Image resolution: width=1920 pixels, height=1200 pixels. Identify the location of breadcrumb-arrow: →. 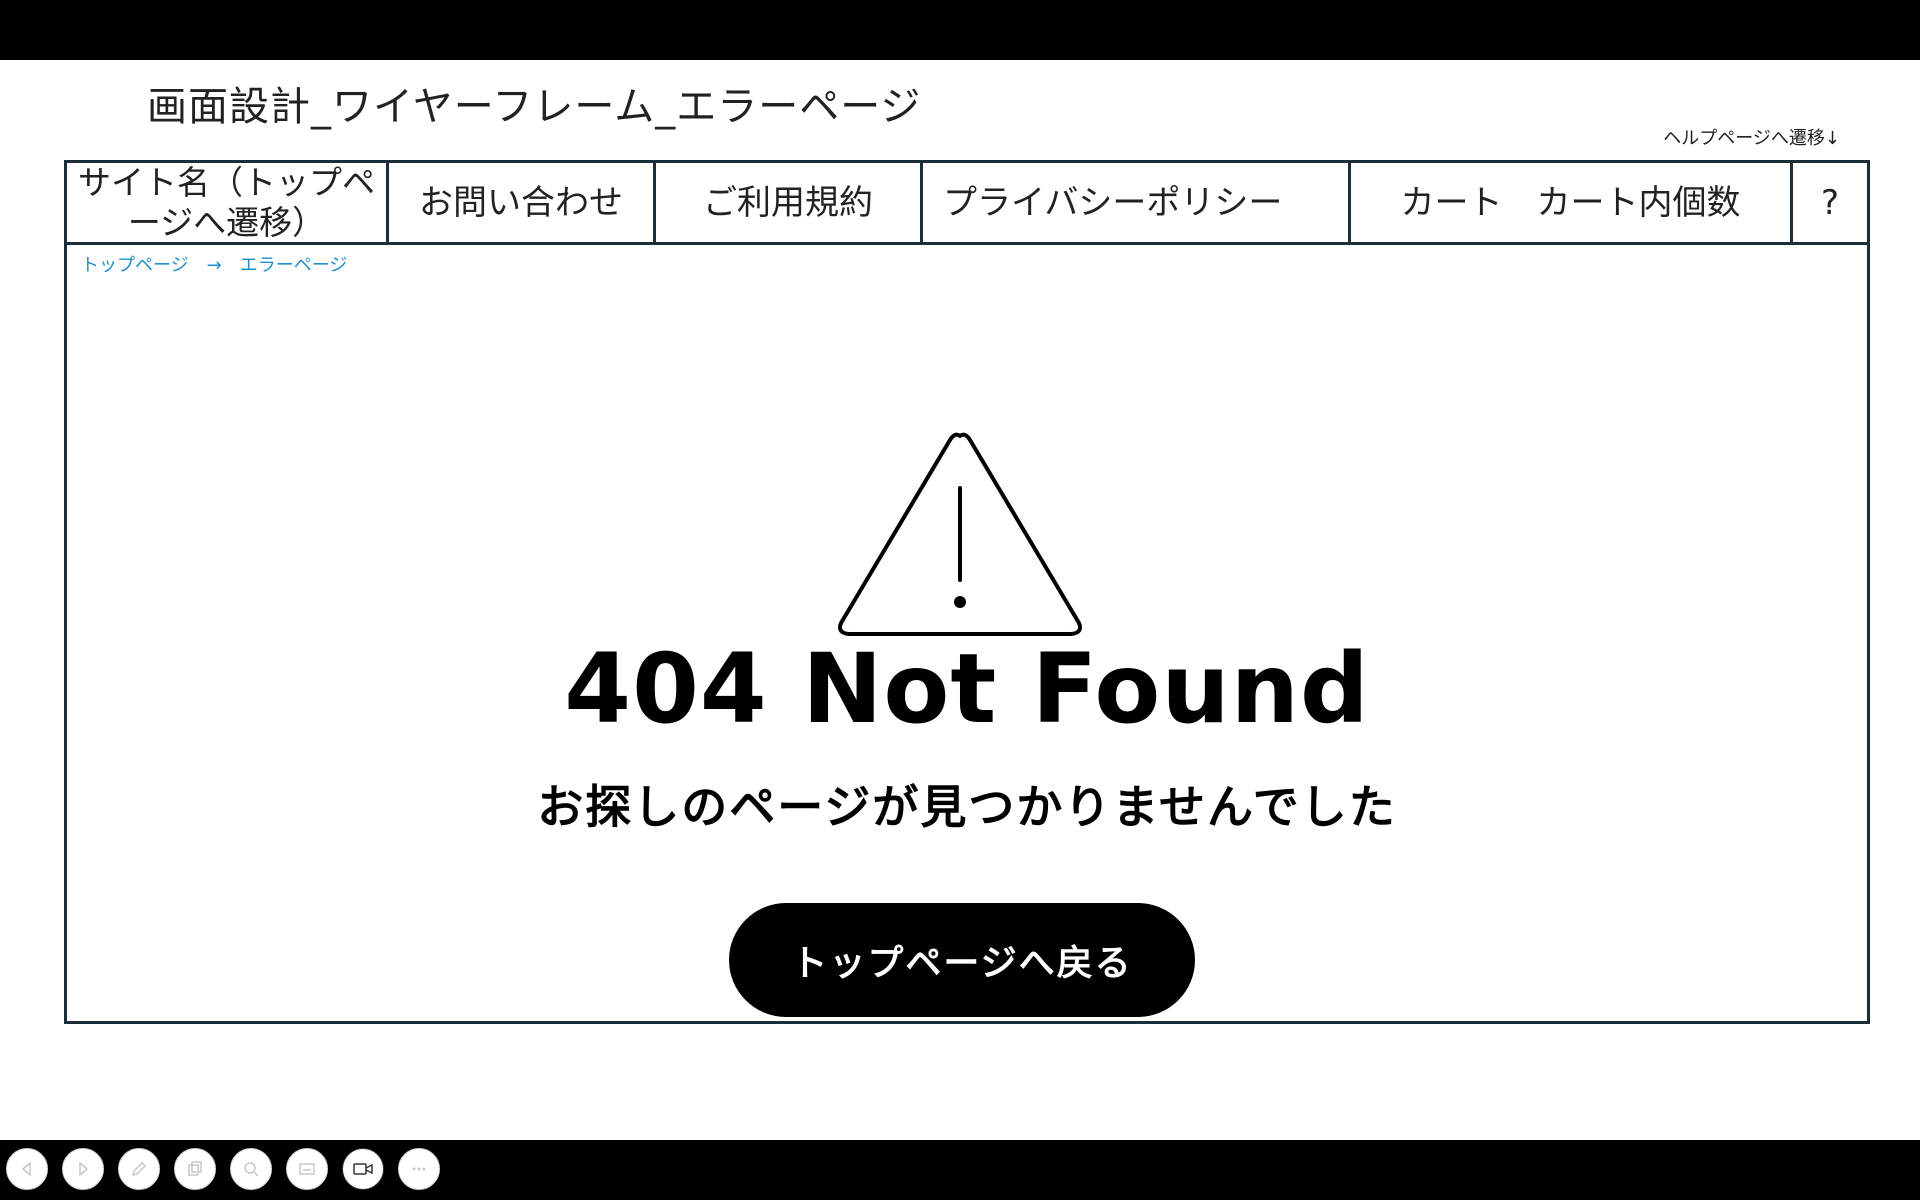
(214, 265).